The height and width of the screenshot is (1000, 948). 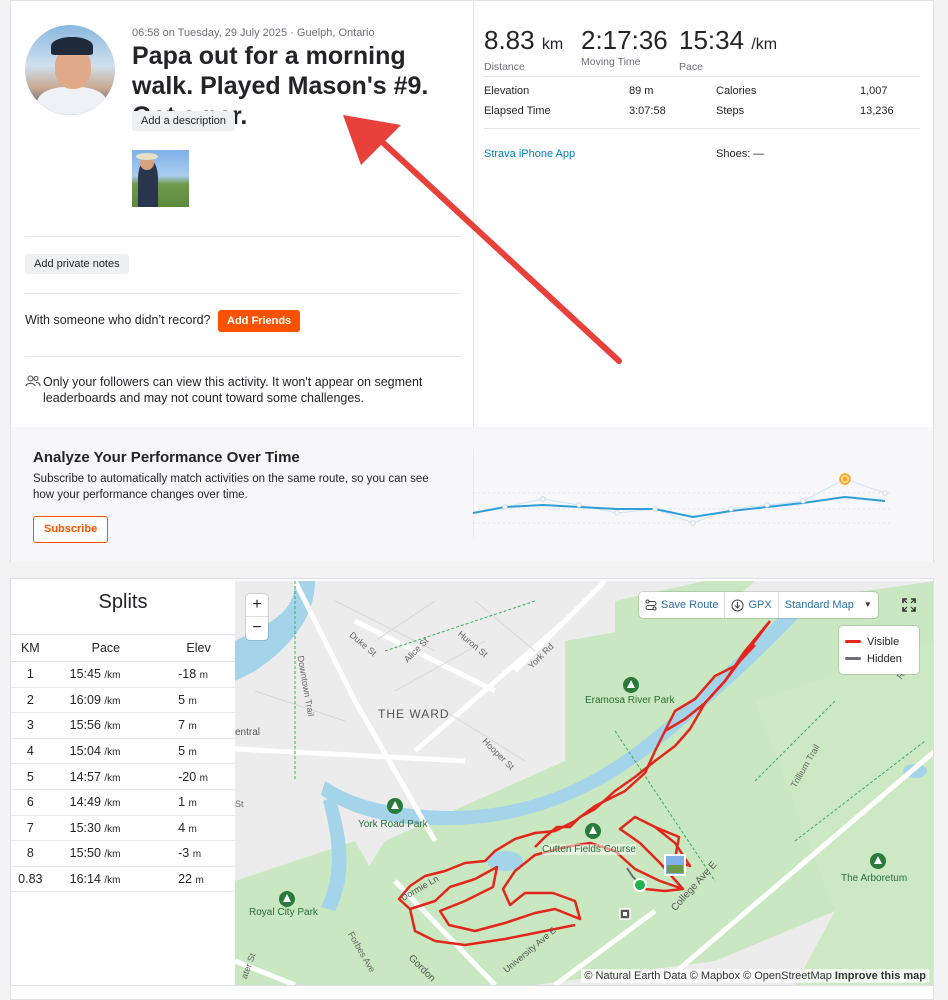 What do you see at coordinates (198, 648) in the screenshot?
I see `splits-header-elev: Elev` at bounding box center [198, 648].